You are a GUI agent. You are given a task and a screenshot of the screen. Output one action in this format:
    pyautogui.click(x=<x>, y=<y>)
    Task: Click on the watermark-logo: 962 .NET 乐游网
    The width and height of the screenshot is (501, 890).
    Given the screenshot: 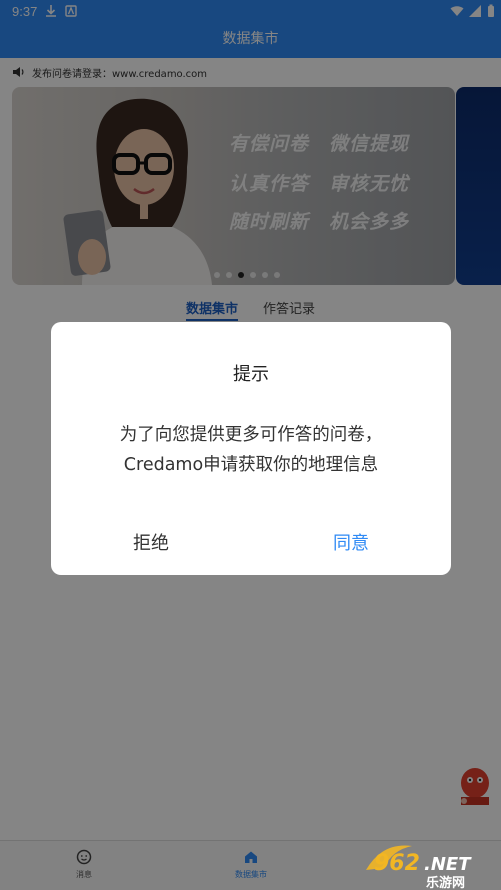 What is the action you would take?
    pyautogui.click(x=419, y=867)
    